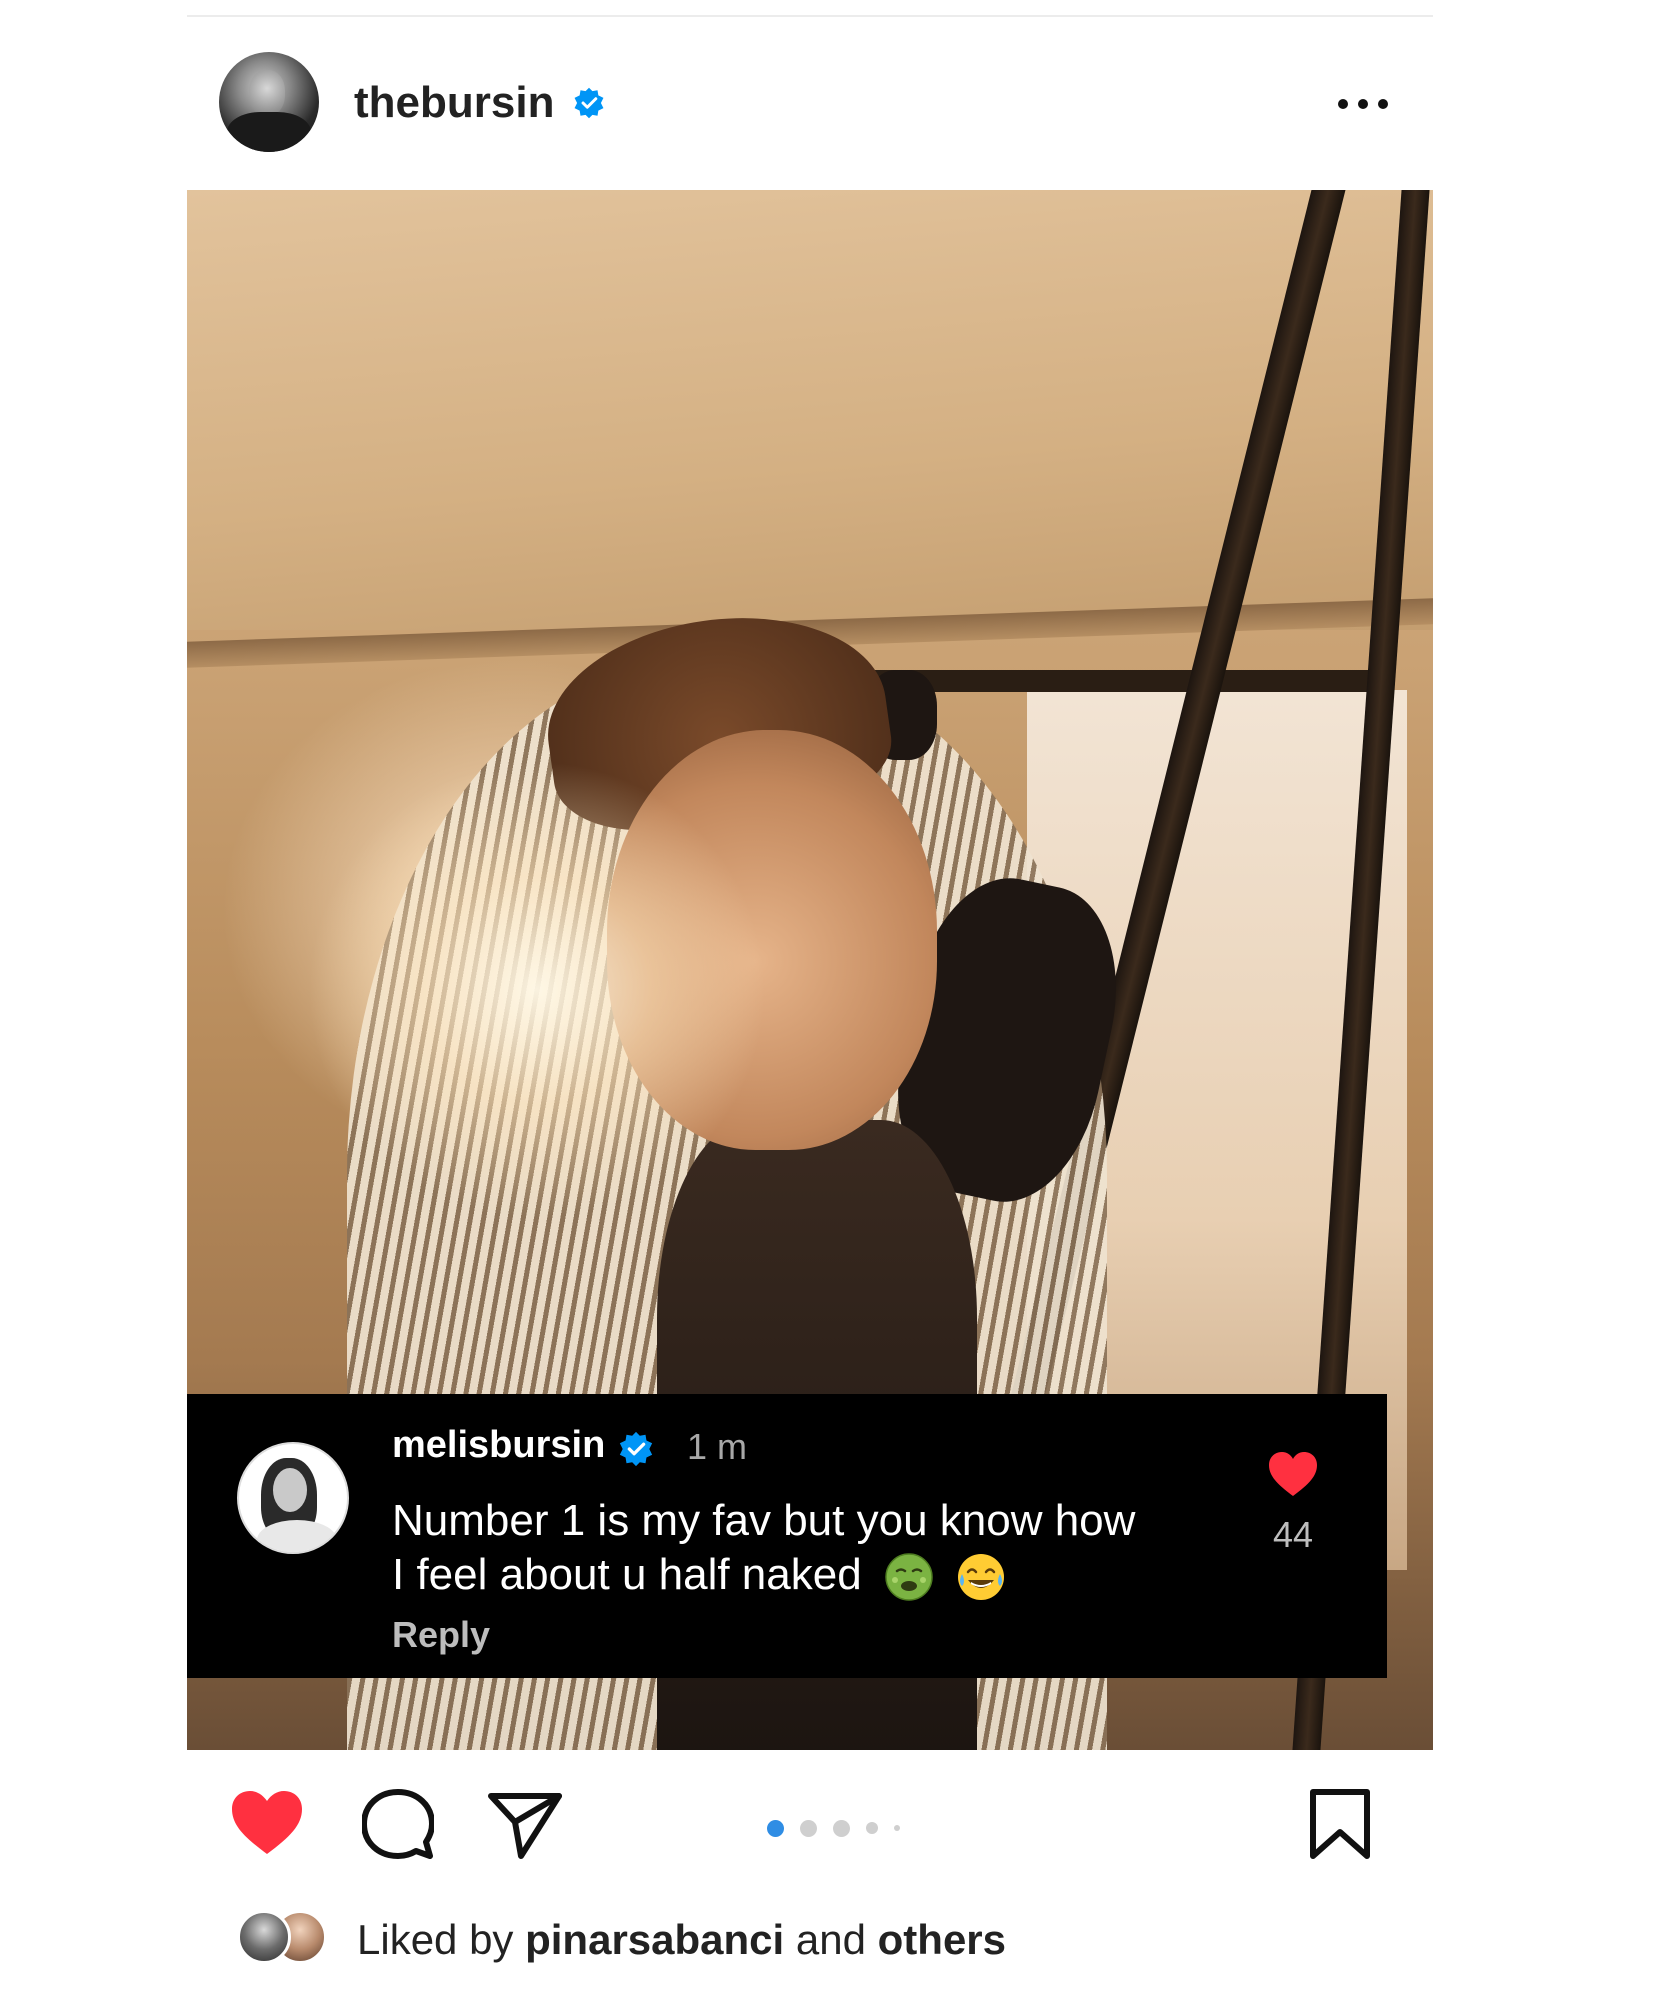  I want to click on like-heart-icon, so click(267, 1822).